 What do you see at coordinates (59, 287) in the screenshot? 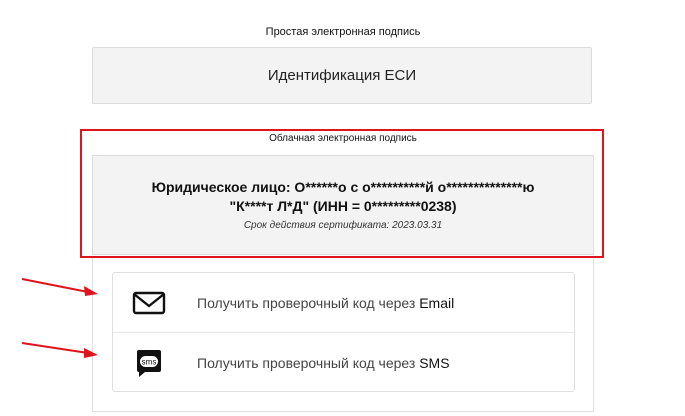
I see `red-arrow-email` at bounding box center [59, 287].